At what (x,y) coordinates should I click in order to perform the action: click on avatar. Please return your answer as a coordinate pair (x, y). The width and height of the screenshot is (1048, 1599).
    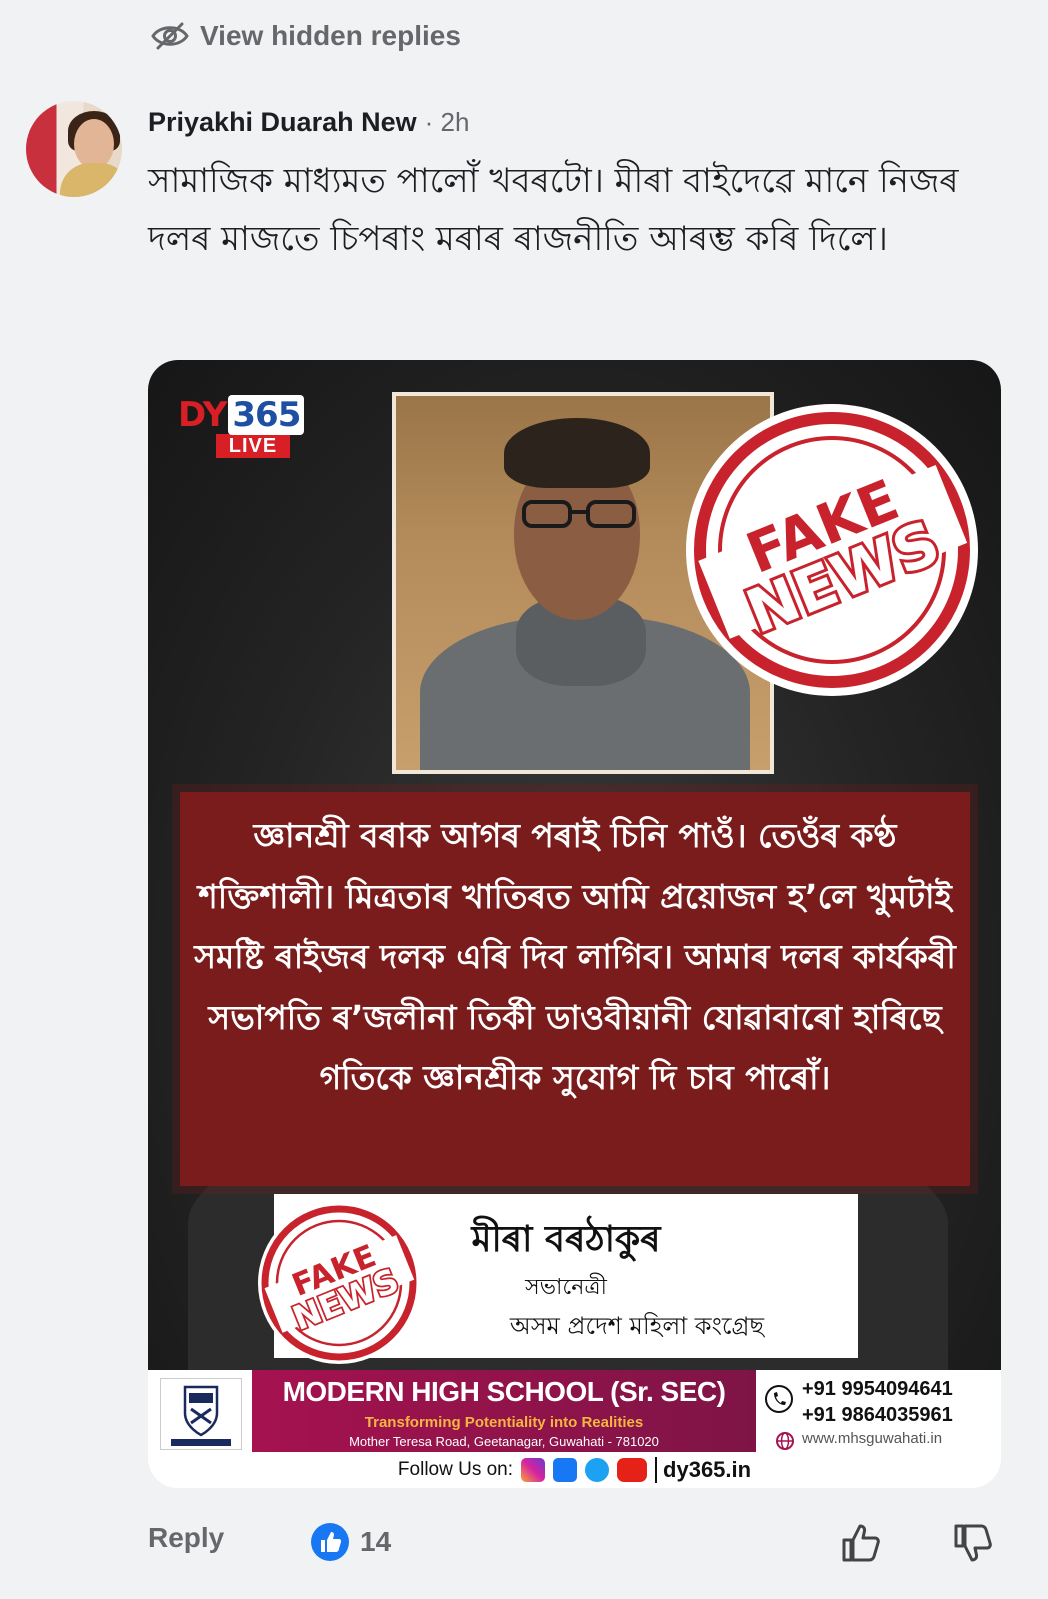
    Looking at the image, I should click on (74, 149).